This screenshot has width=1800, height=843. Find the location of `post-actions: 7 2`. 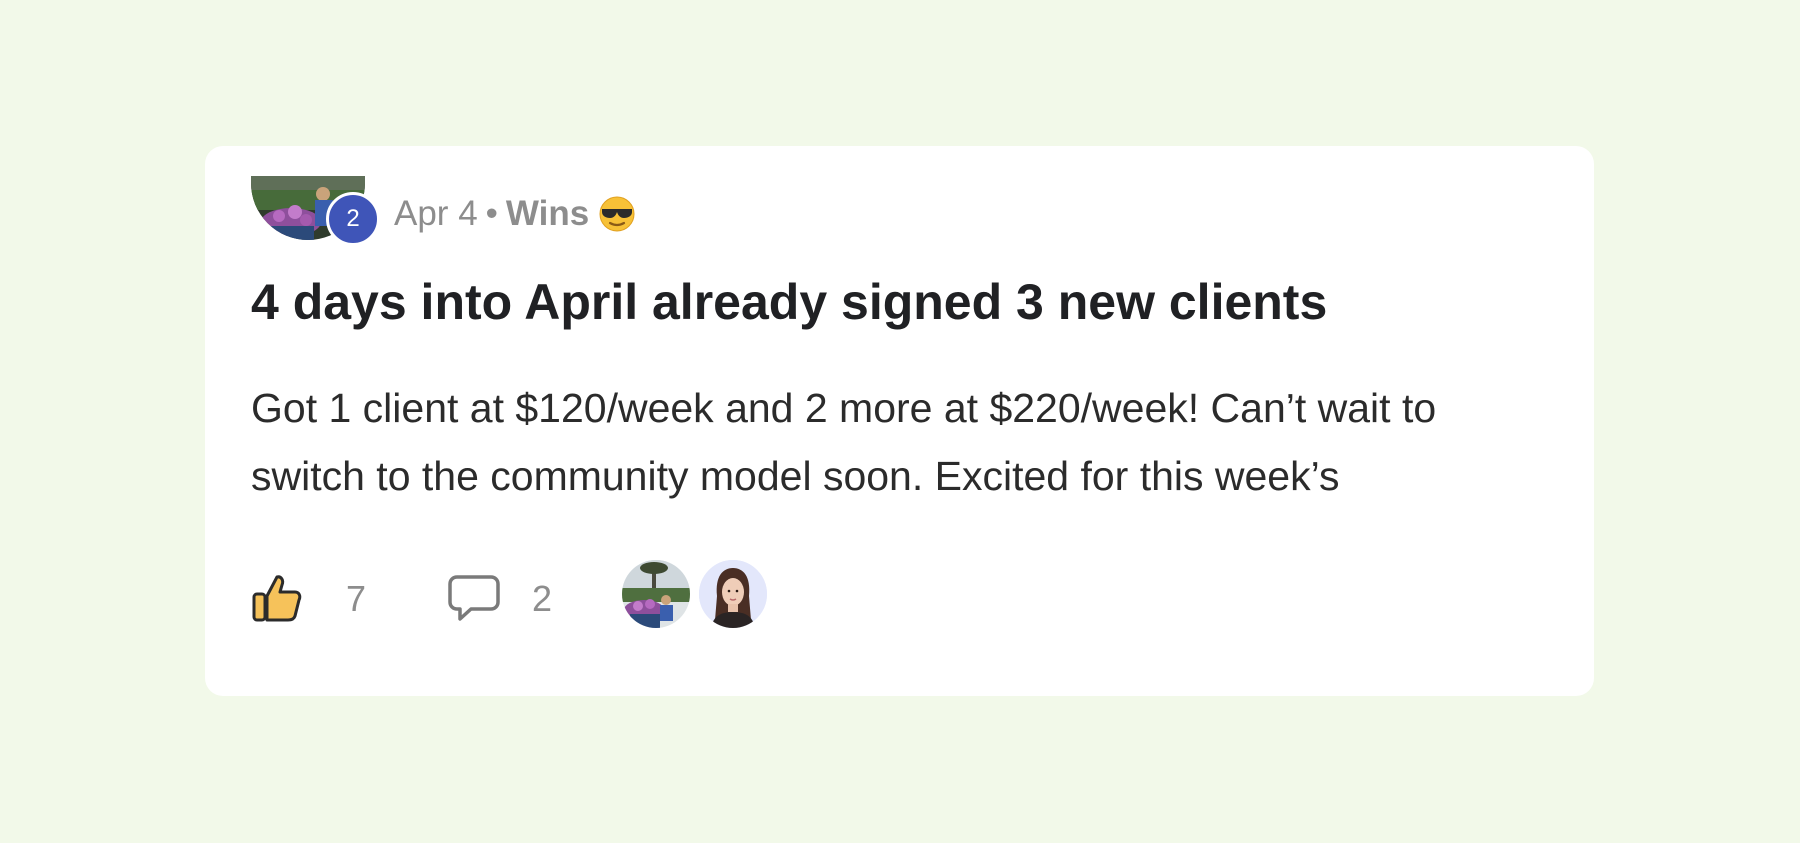

post-actions: 7 2 is located at coordinates (601, 596).